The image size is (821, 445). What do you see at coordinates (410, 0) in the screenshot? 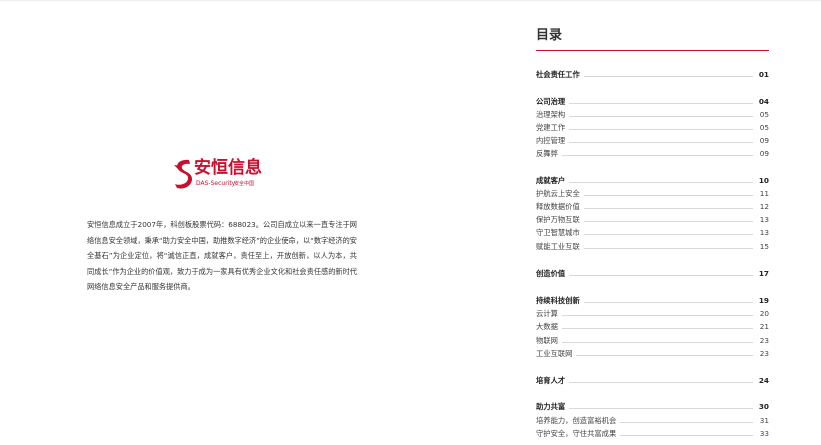
I see `page-top-rule` at bounding box center [410, 0].